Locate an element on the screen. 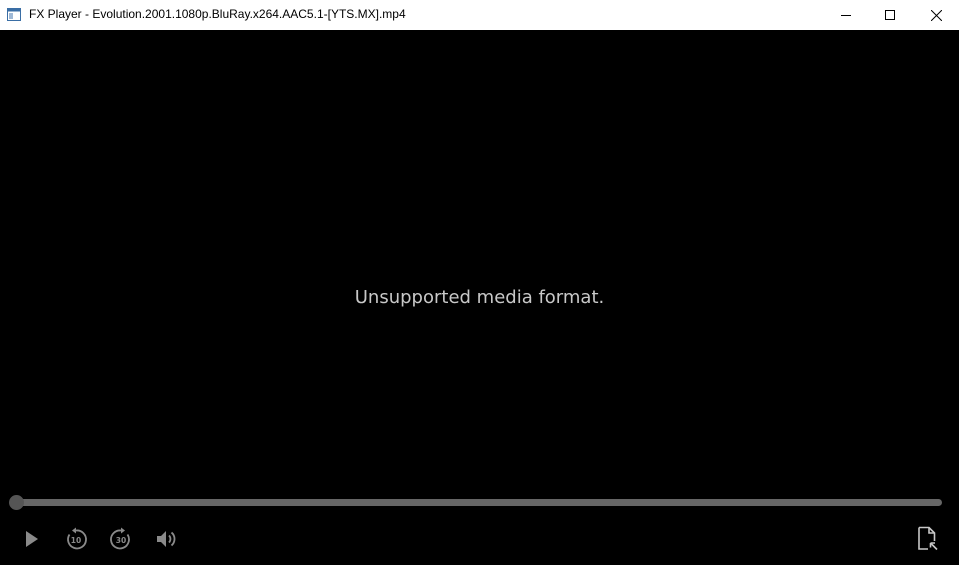  maximize-icon is located at coordinates (890, 15).